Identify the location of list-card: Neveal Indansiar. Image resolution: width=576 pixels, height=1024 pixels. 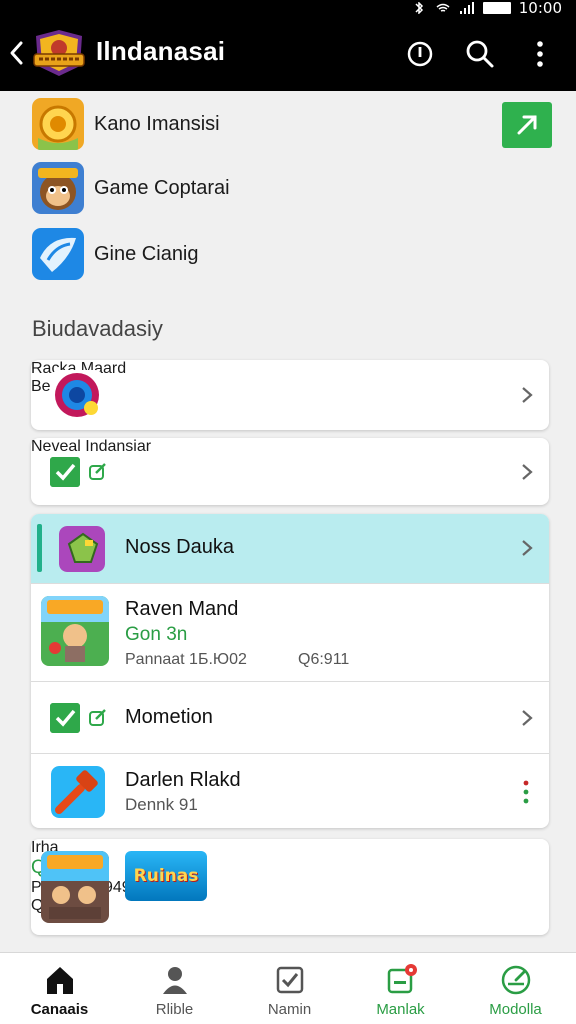
(290, 471).